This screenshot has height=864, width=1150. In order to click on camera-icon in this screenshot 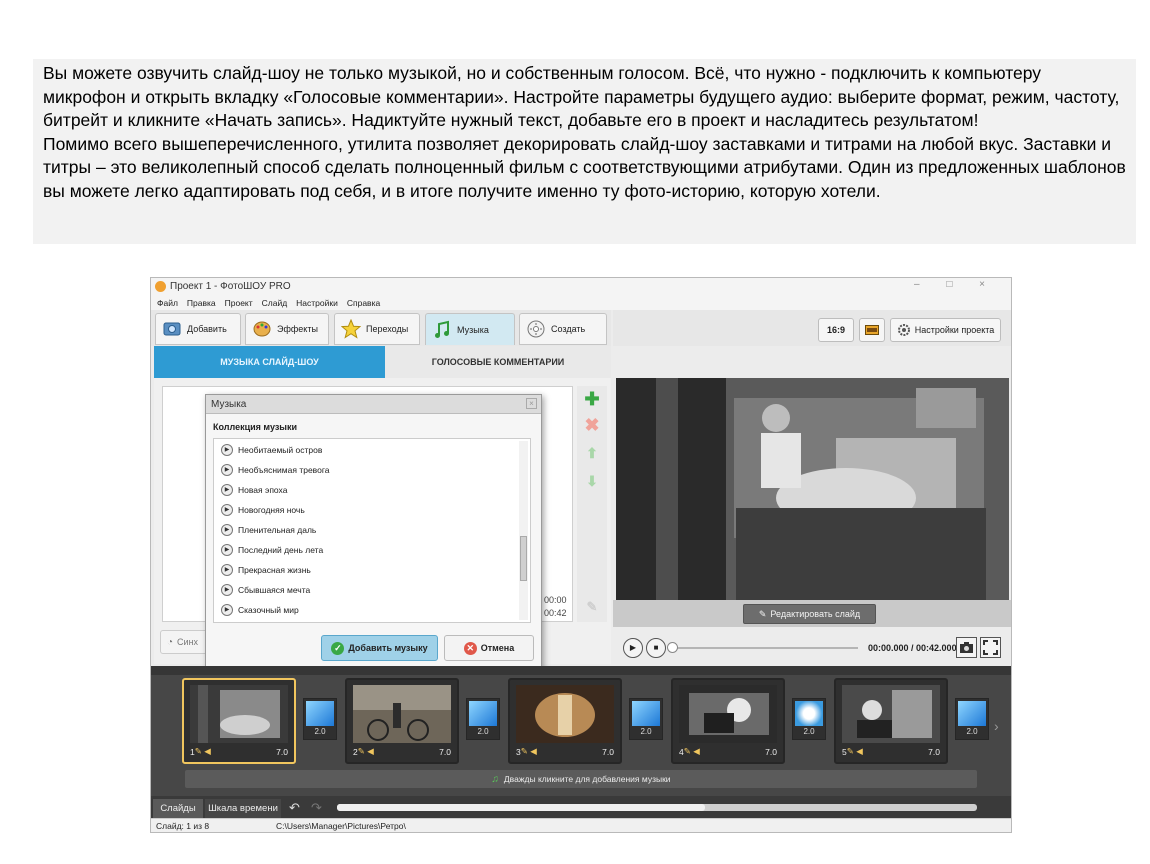, I will do `click(966, 647)`.